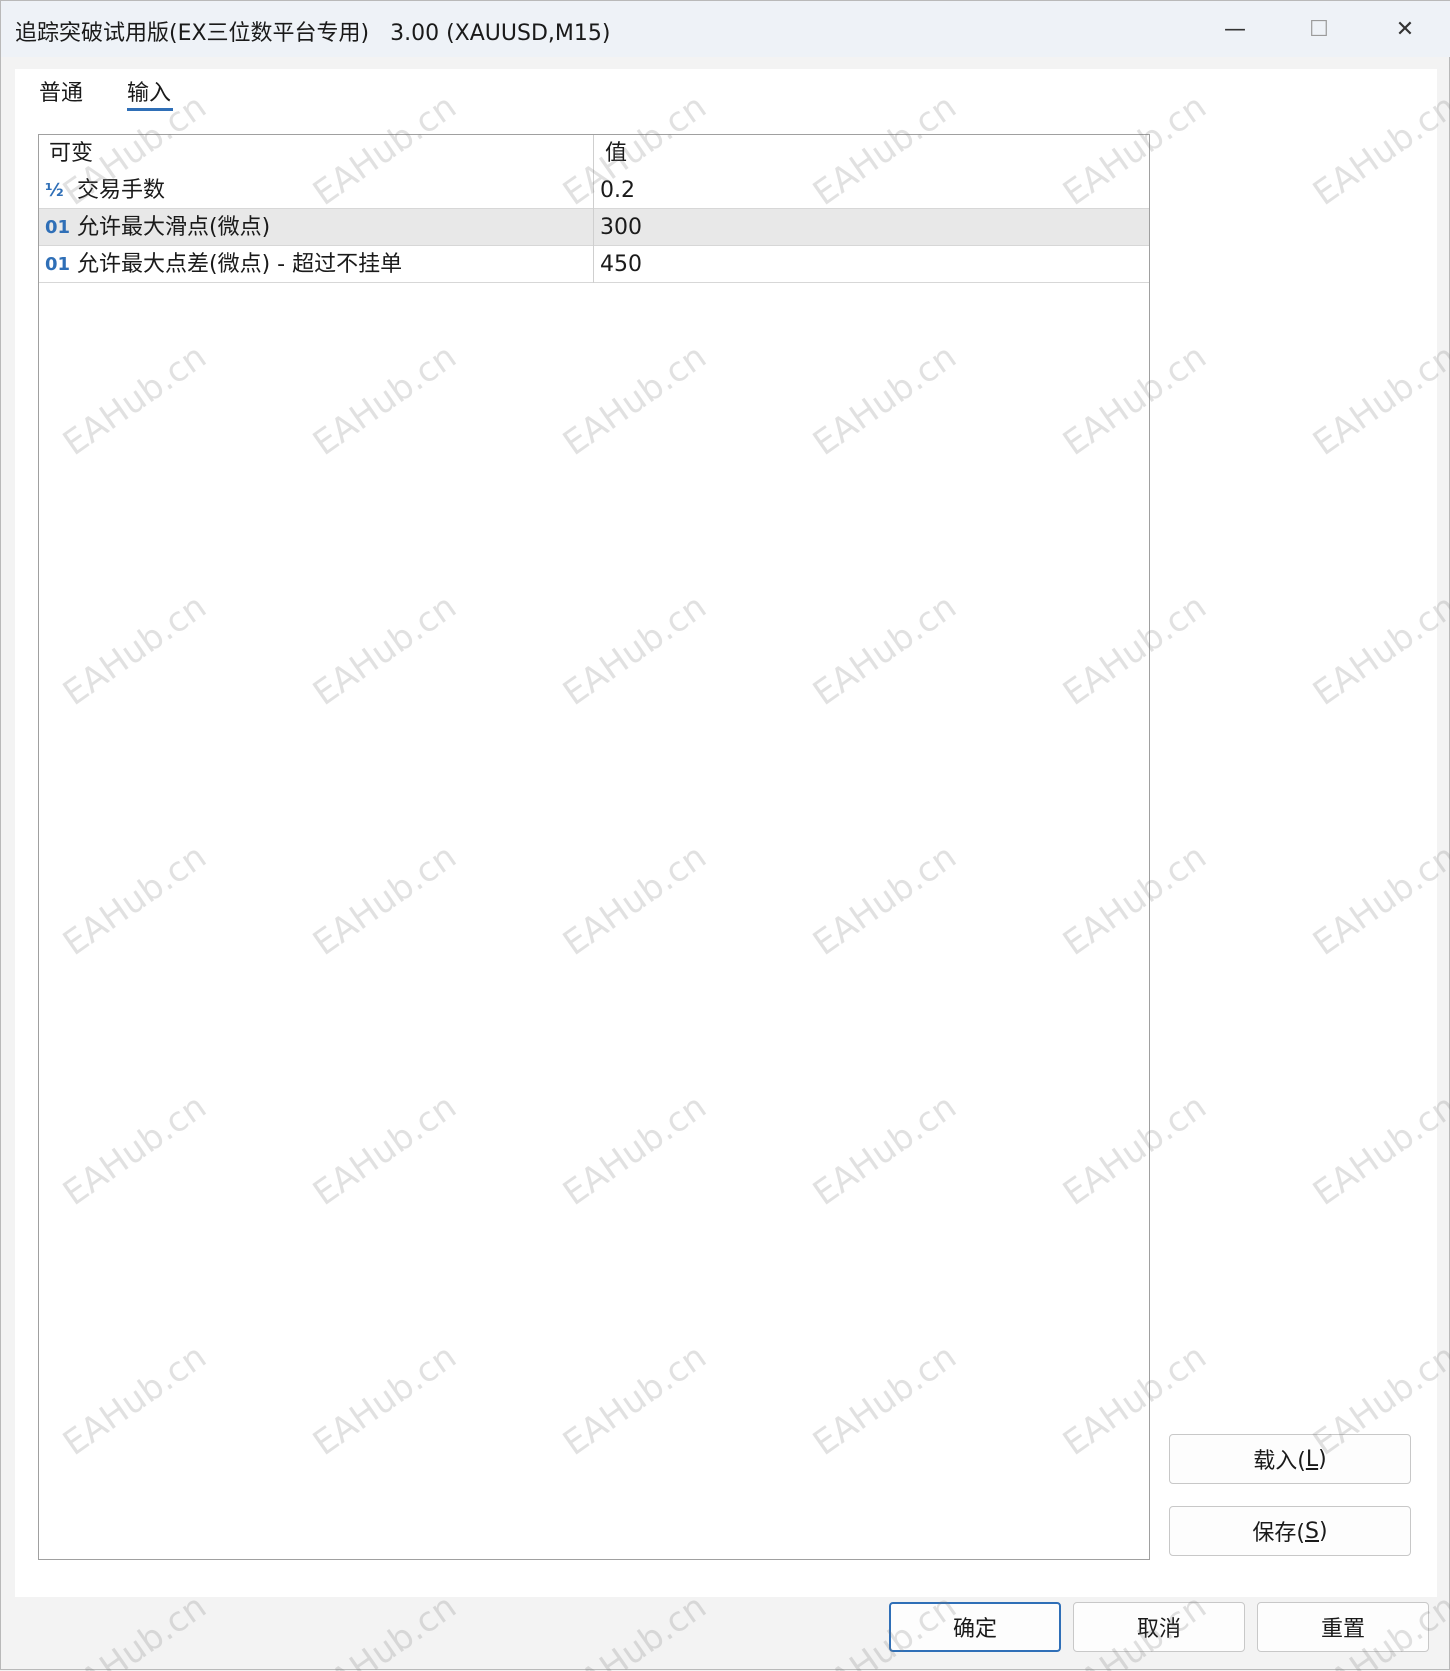 Image resolution: width=1450 pixels, height=1671 pixels. What do you see at coordinates (1159, 1627) in the screenshot?
I see `cancel-button: 取消` at bounding box center [1159, 1627].